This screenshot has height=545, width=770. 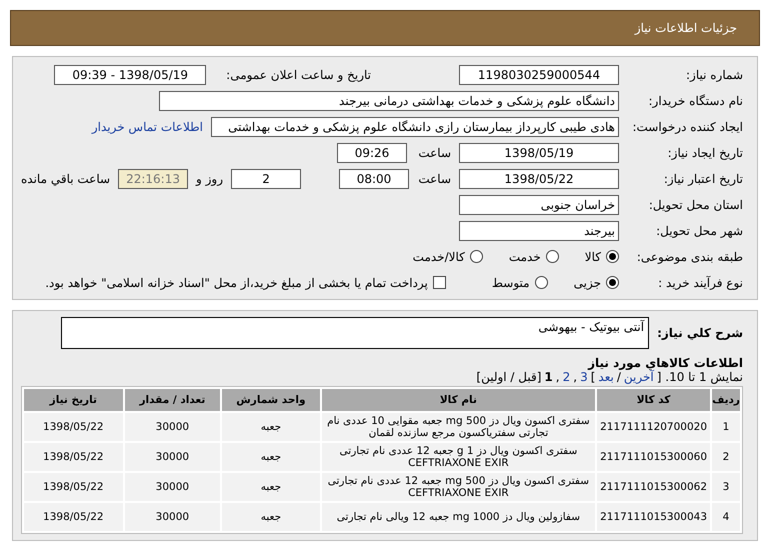 I want to click on valid-date-field: 1398/05/22, so click(x=539, y=178).